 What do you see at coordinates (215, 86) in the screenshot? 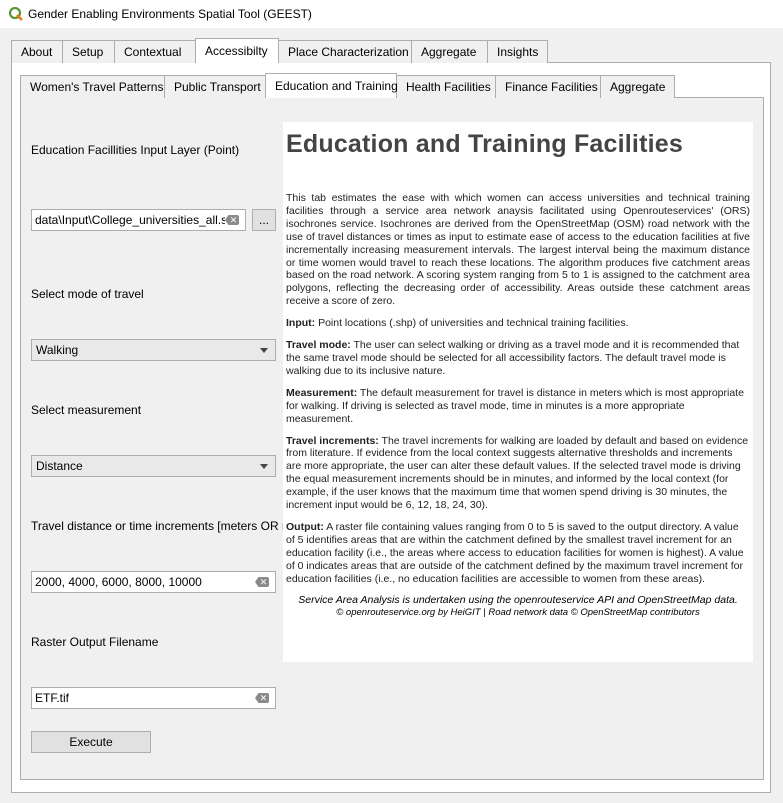
I see `tab-public-transport: Public Transport` at bounding box center [215, 86].